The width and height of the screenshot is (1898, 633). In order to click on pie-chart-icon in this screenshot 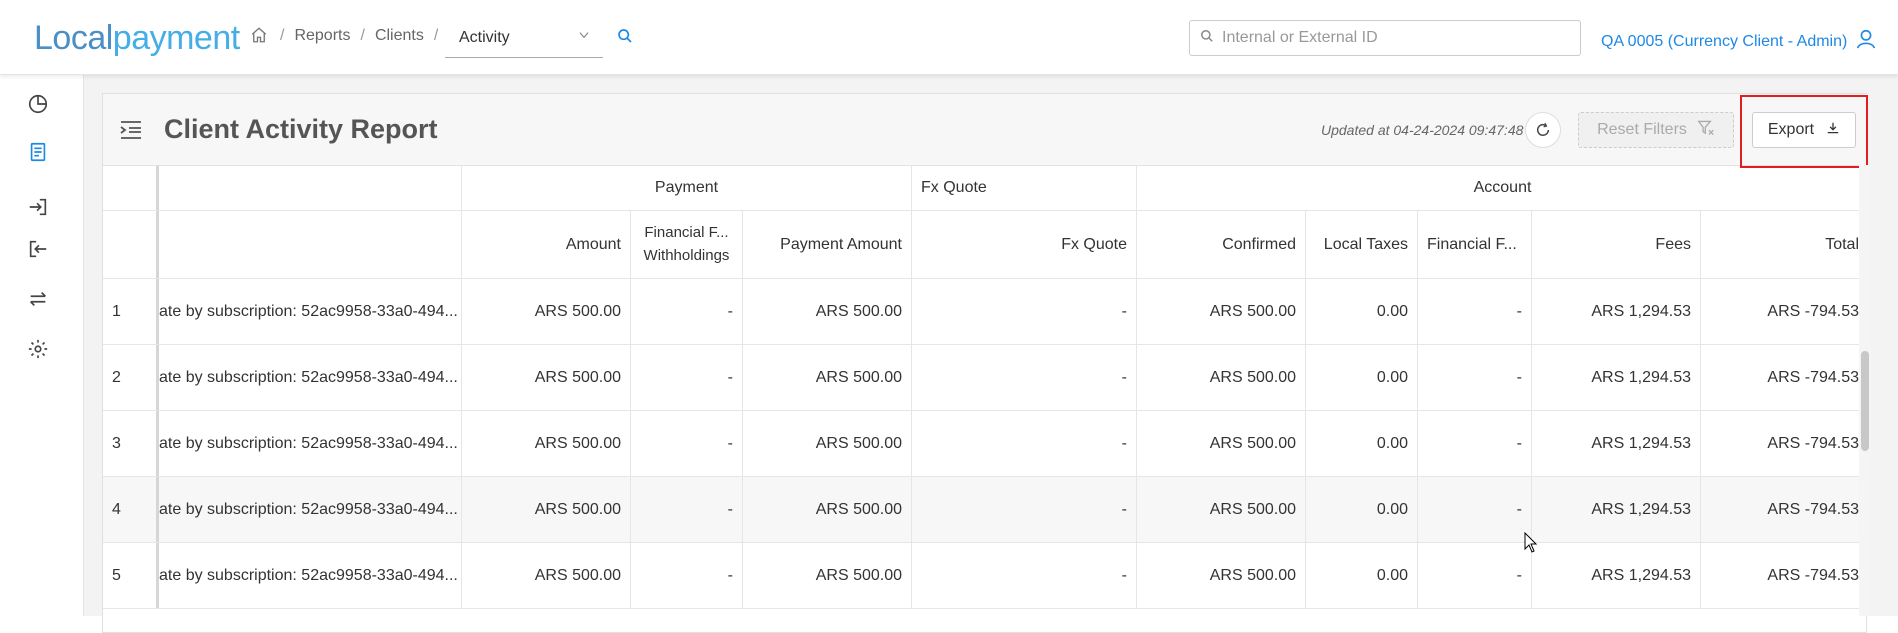, I will do `click(39, 105)`.